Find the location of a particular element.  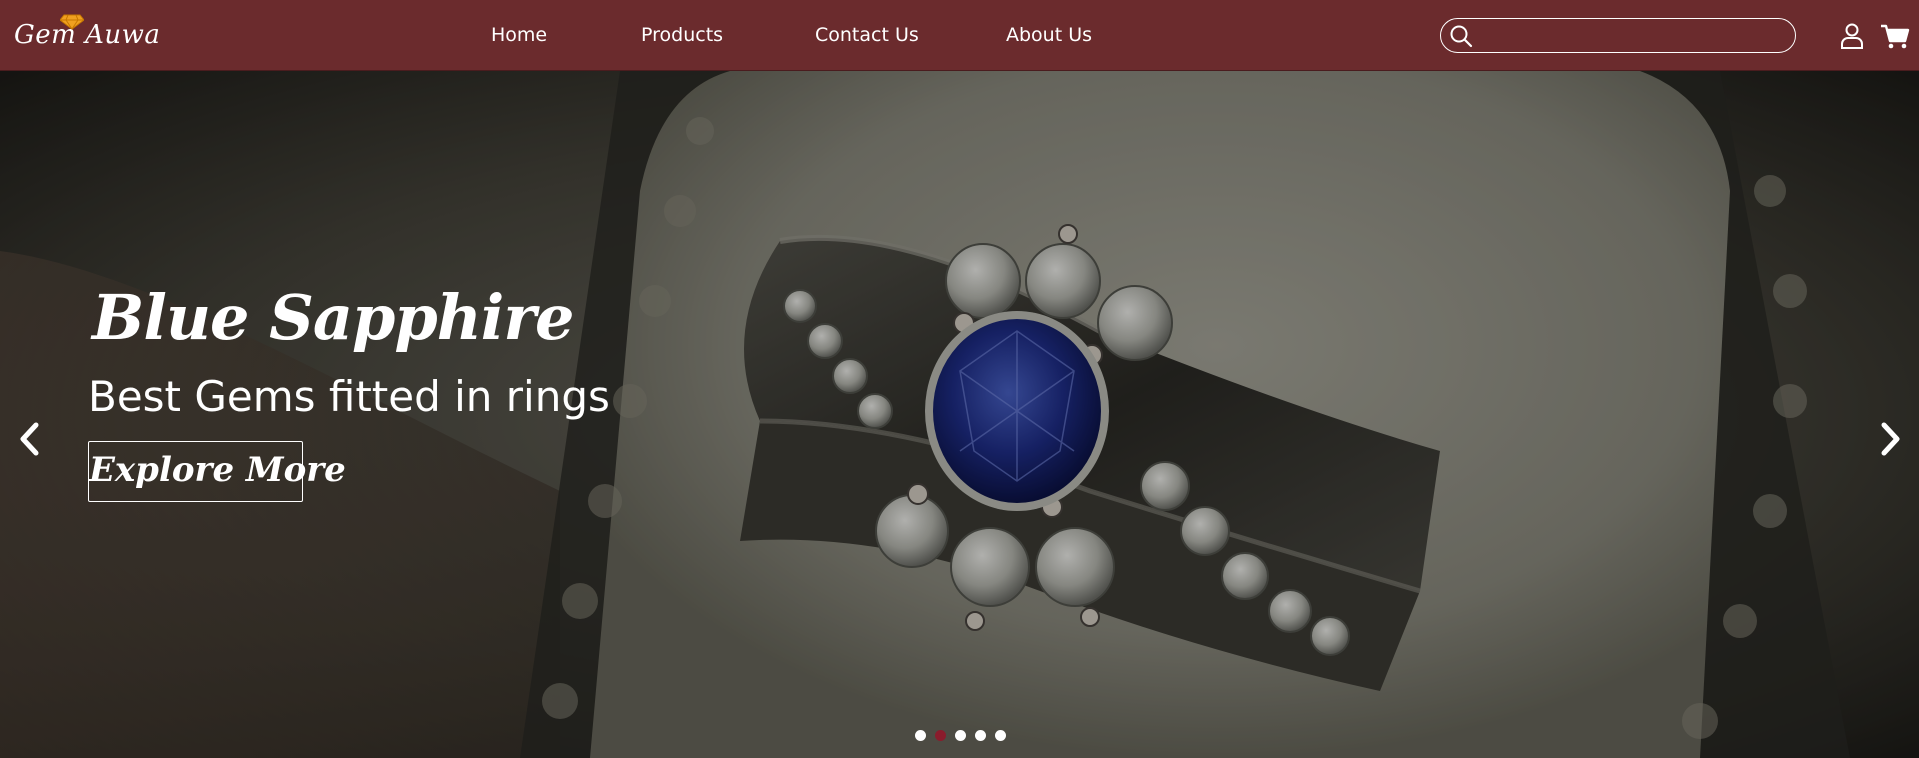

cart-icon is located at coordinates (1895, 37).